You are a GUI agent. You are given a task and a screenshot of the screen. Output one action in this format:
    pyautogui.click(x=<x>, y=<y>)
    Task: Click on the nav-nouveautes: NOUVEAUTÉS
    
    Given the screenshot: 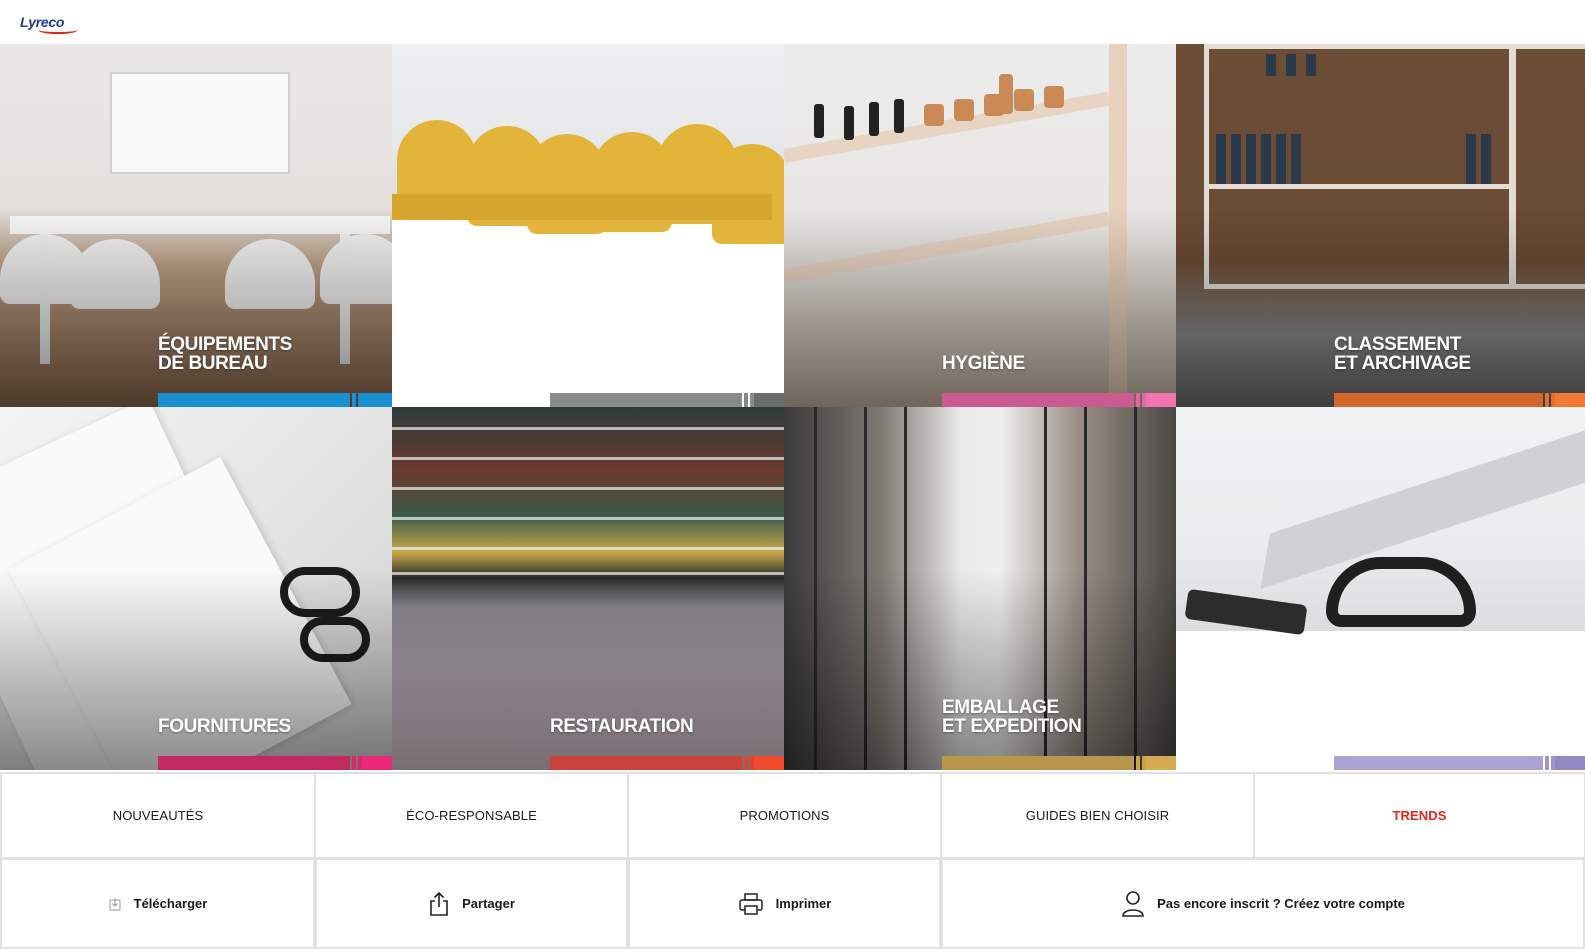 What is the action you would take?
    pyautogui.click(x=157, y=815)
    